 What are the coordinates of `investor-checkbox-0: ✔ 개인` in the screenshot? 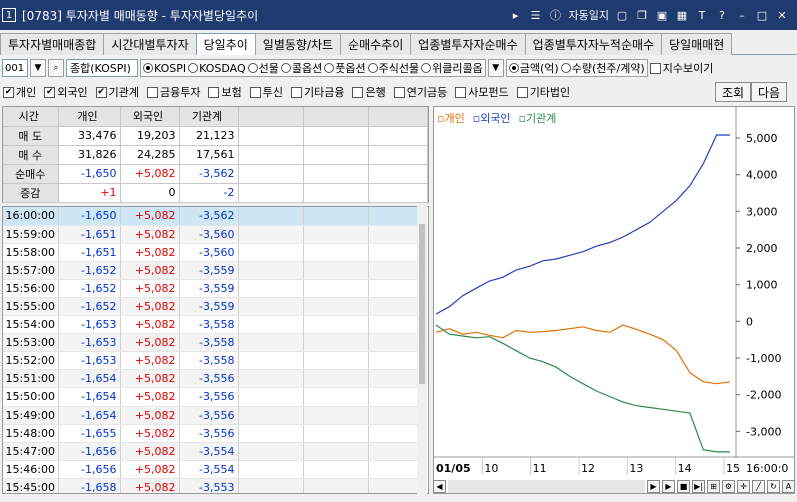 It's located at (19, 92).